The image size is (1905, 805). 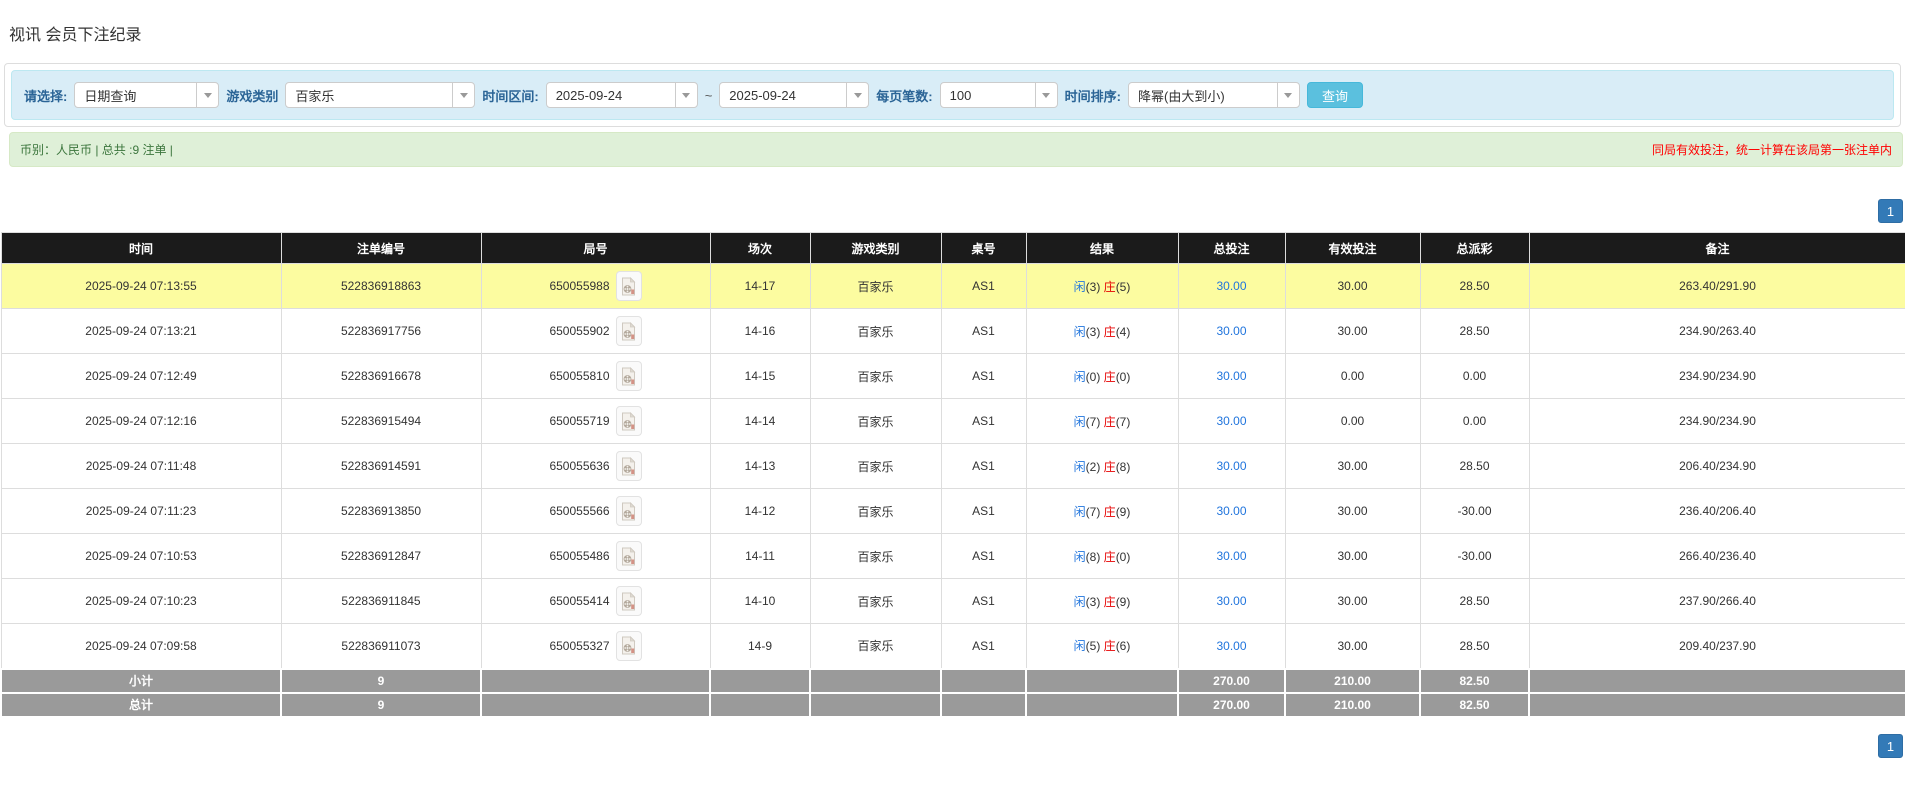 I want to click on video-file-icon, so click(x=629, y=285).